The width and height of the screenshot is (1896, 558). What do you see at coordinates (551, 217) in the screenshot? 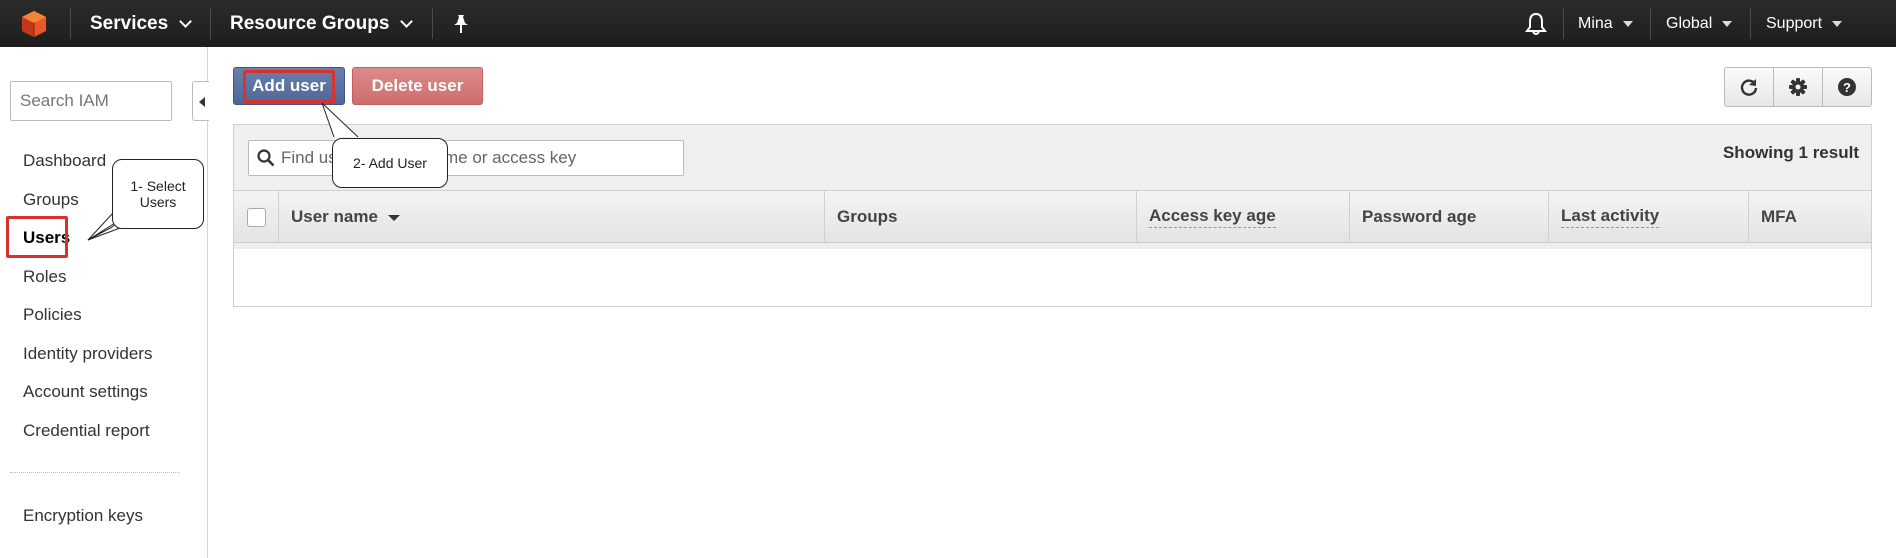
I see `column-user-name: User name` at bounding box center [551, 217].